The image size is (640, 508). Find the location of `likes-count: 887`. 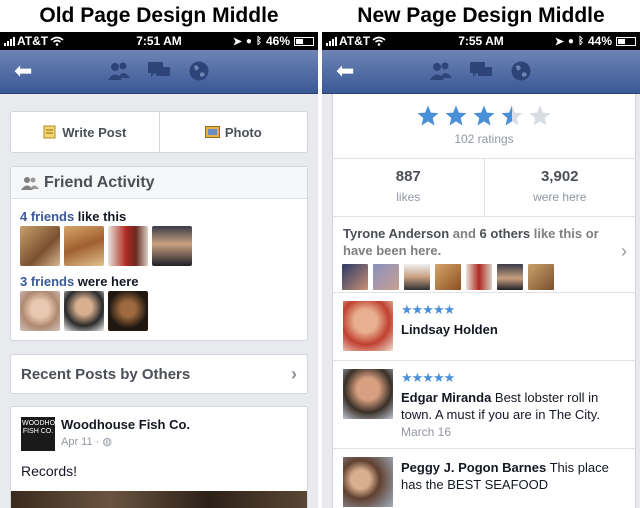

likes-count: 887 is located at coordinates (408, 176).